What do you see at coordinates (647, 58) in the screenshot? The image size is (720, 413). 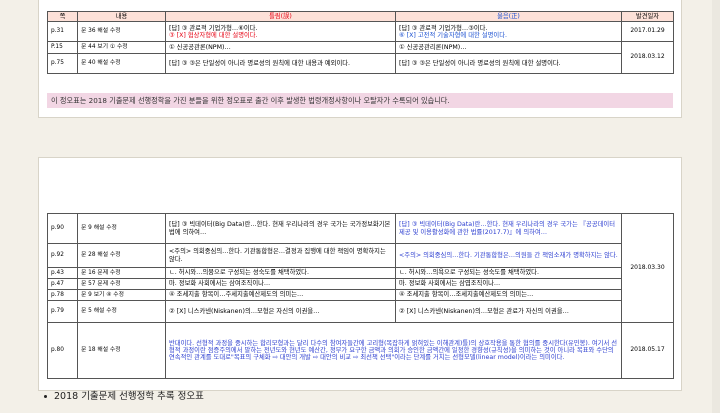 I see `row-date: 2018.03.12` at bounding box center [647, 58].